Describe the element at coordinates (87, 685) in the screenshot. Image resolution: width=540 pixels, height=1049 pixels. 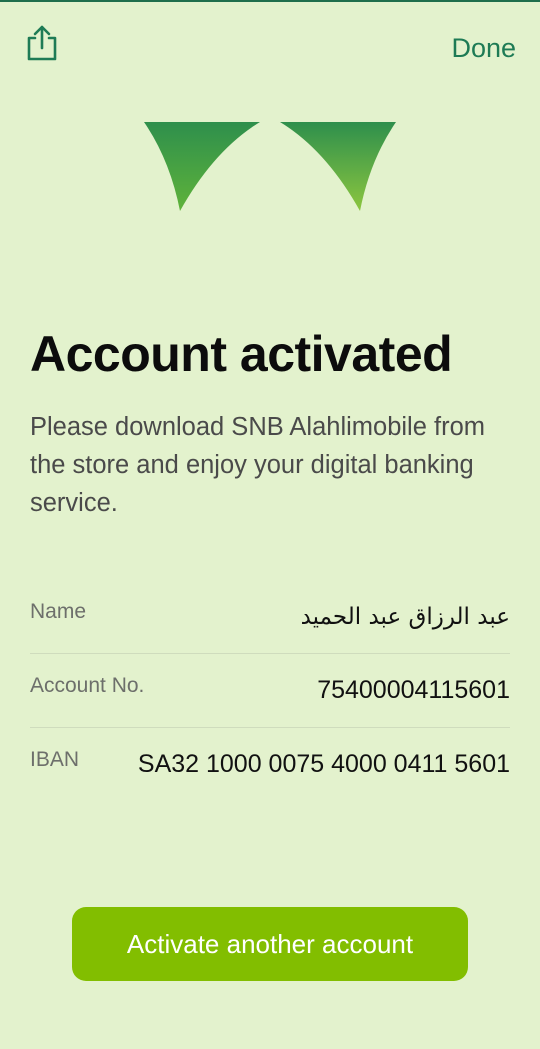
I see `account-number-label: Account No.` at that location.